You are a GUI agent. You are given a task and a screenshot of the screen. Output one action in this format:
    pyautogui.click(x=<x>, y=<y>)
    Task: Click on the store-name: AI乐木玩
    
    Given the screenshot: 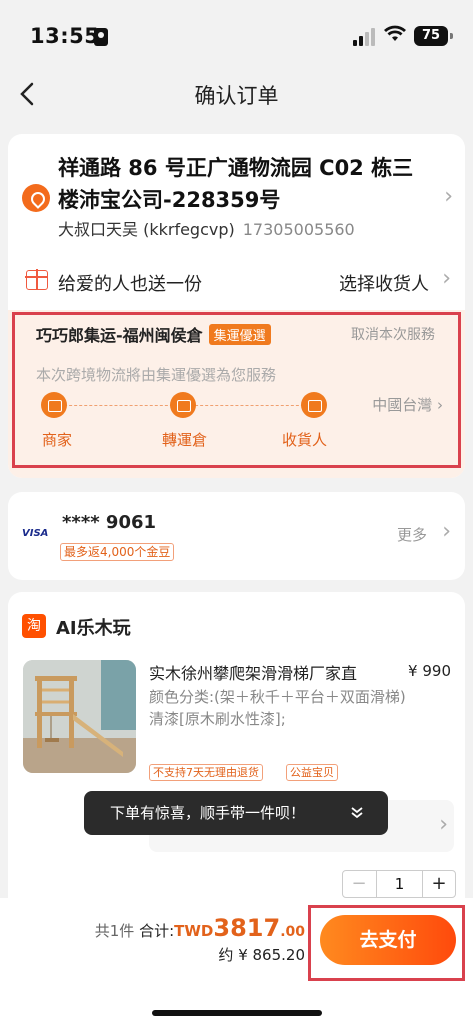 What is the action you would take?
    pyautogui.click(x=93, y=627)
    